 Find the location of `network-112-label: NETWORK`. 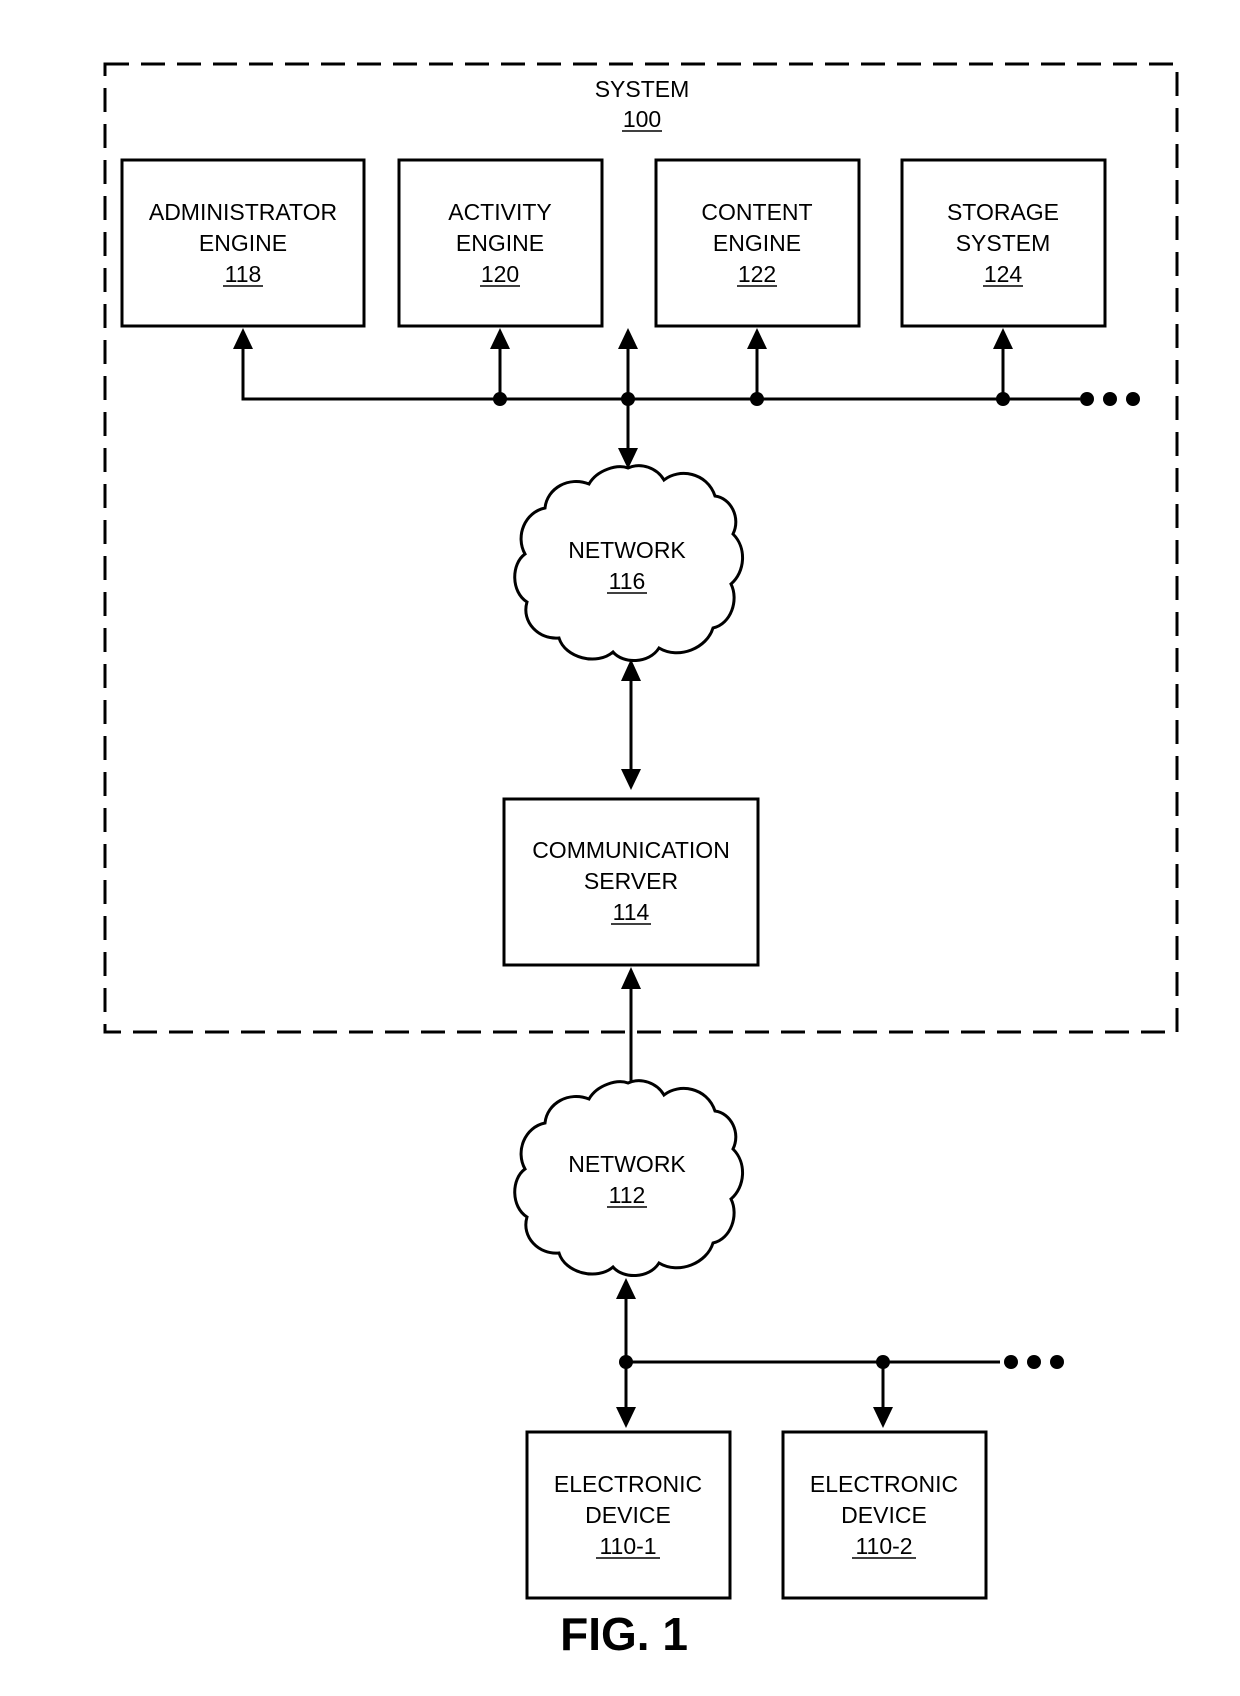

network-112-label: NETWORK is located at coordinates (627, 1164).